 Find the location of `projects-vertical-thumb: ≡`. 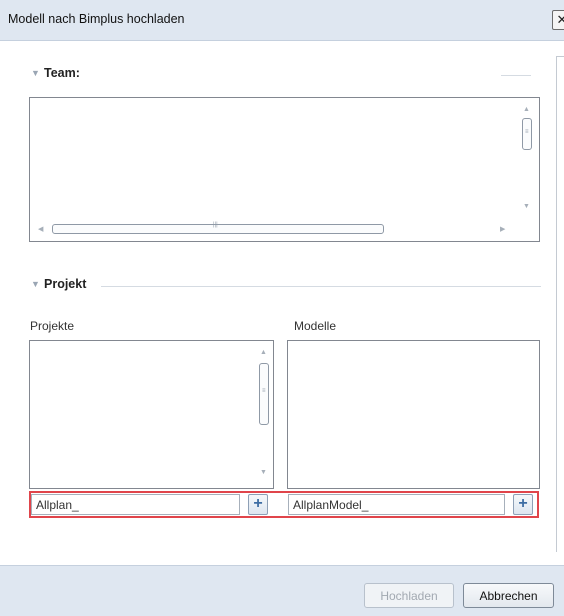

projects-vertical-thumb: ≡ is located at coordinates (264, 394).